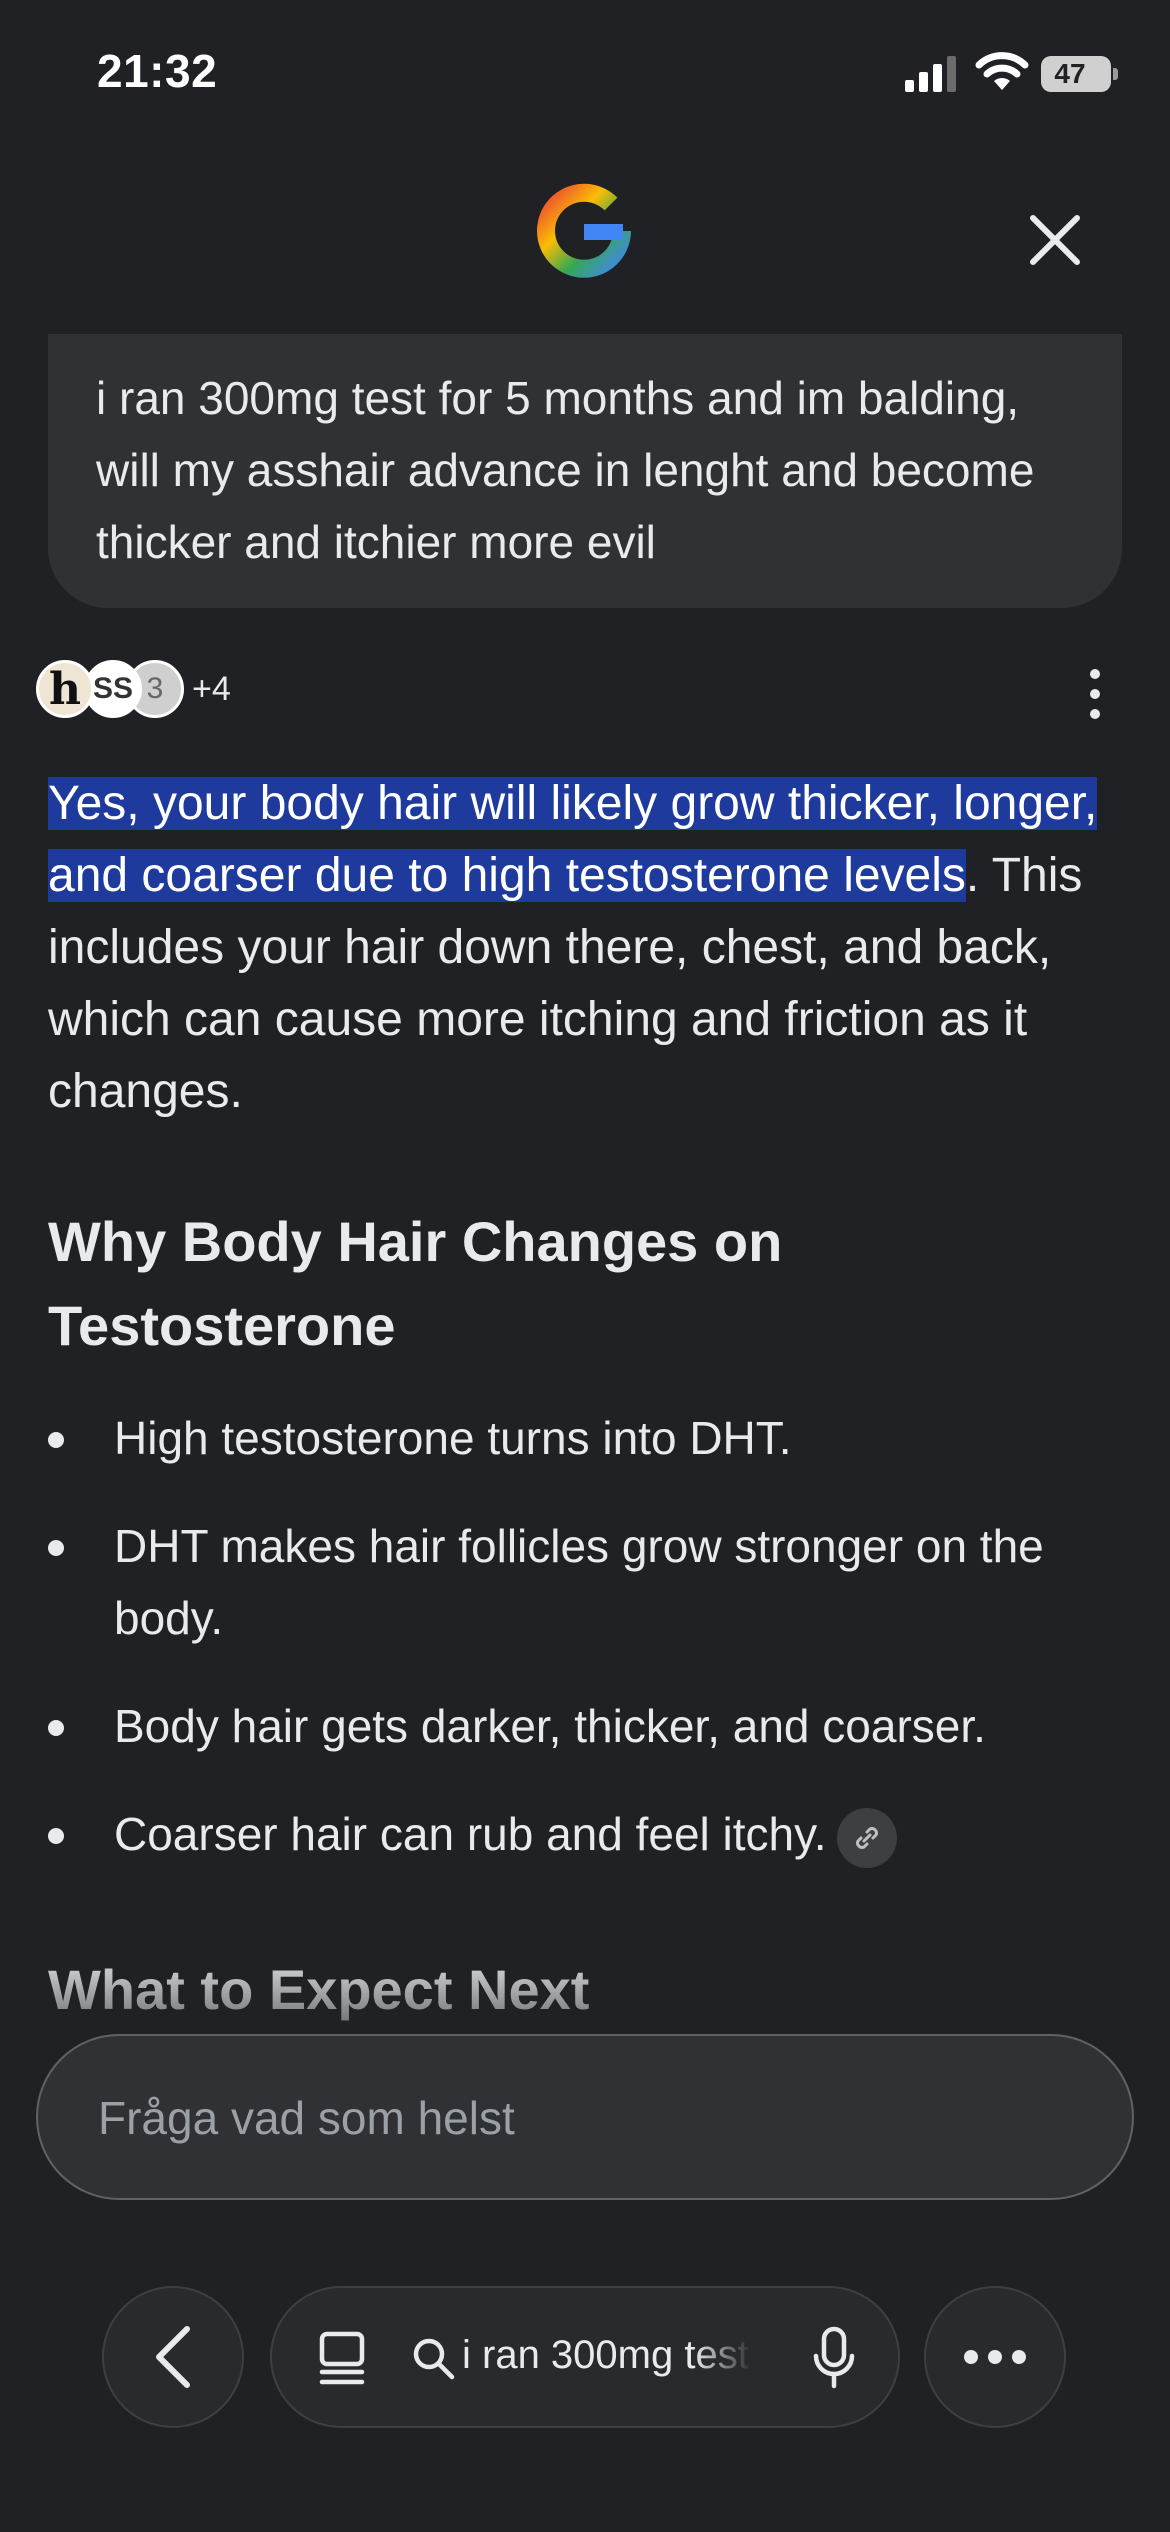 The width and height of the screenshot is (1170, 2532). Describe the element at coordinates (453, 1438) in the screenshot. I see `list-item-text: High testosterone turns into DHT.` at that location.